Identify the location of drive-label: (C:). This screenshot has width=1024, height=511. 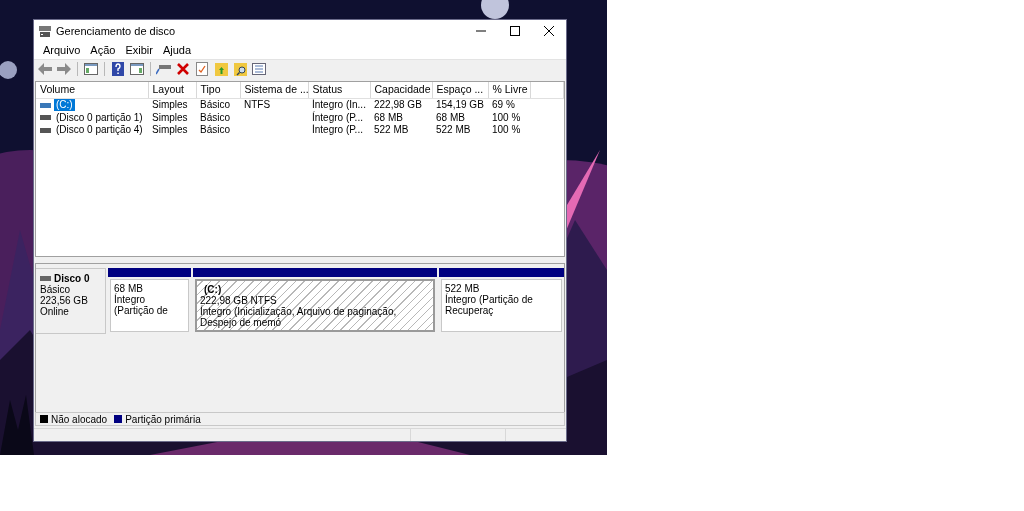
(64, 105).